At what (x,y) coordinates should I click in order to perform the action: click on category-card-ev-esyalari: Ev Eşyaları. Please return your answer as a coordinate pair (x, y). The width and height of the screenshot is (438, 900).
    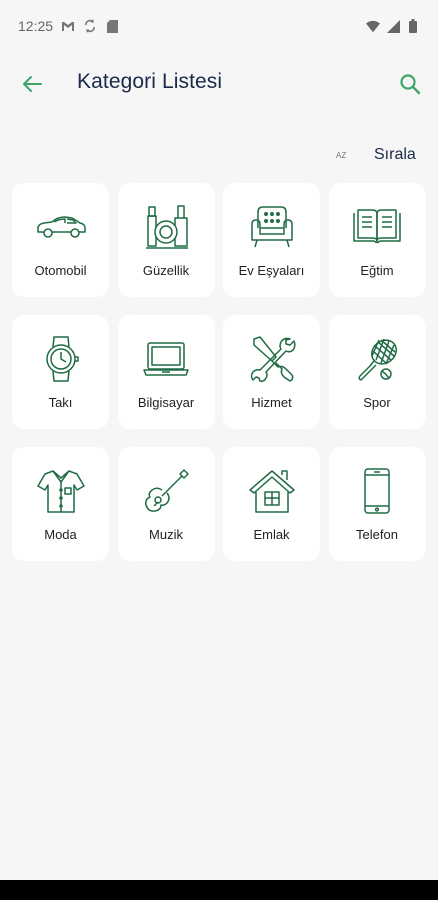
    Looking at the image, I should click on (271, 240).